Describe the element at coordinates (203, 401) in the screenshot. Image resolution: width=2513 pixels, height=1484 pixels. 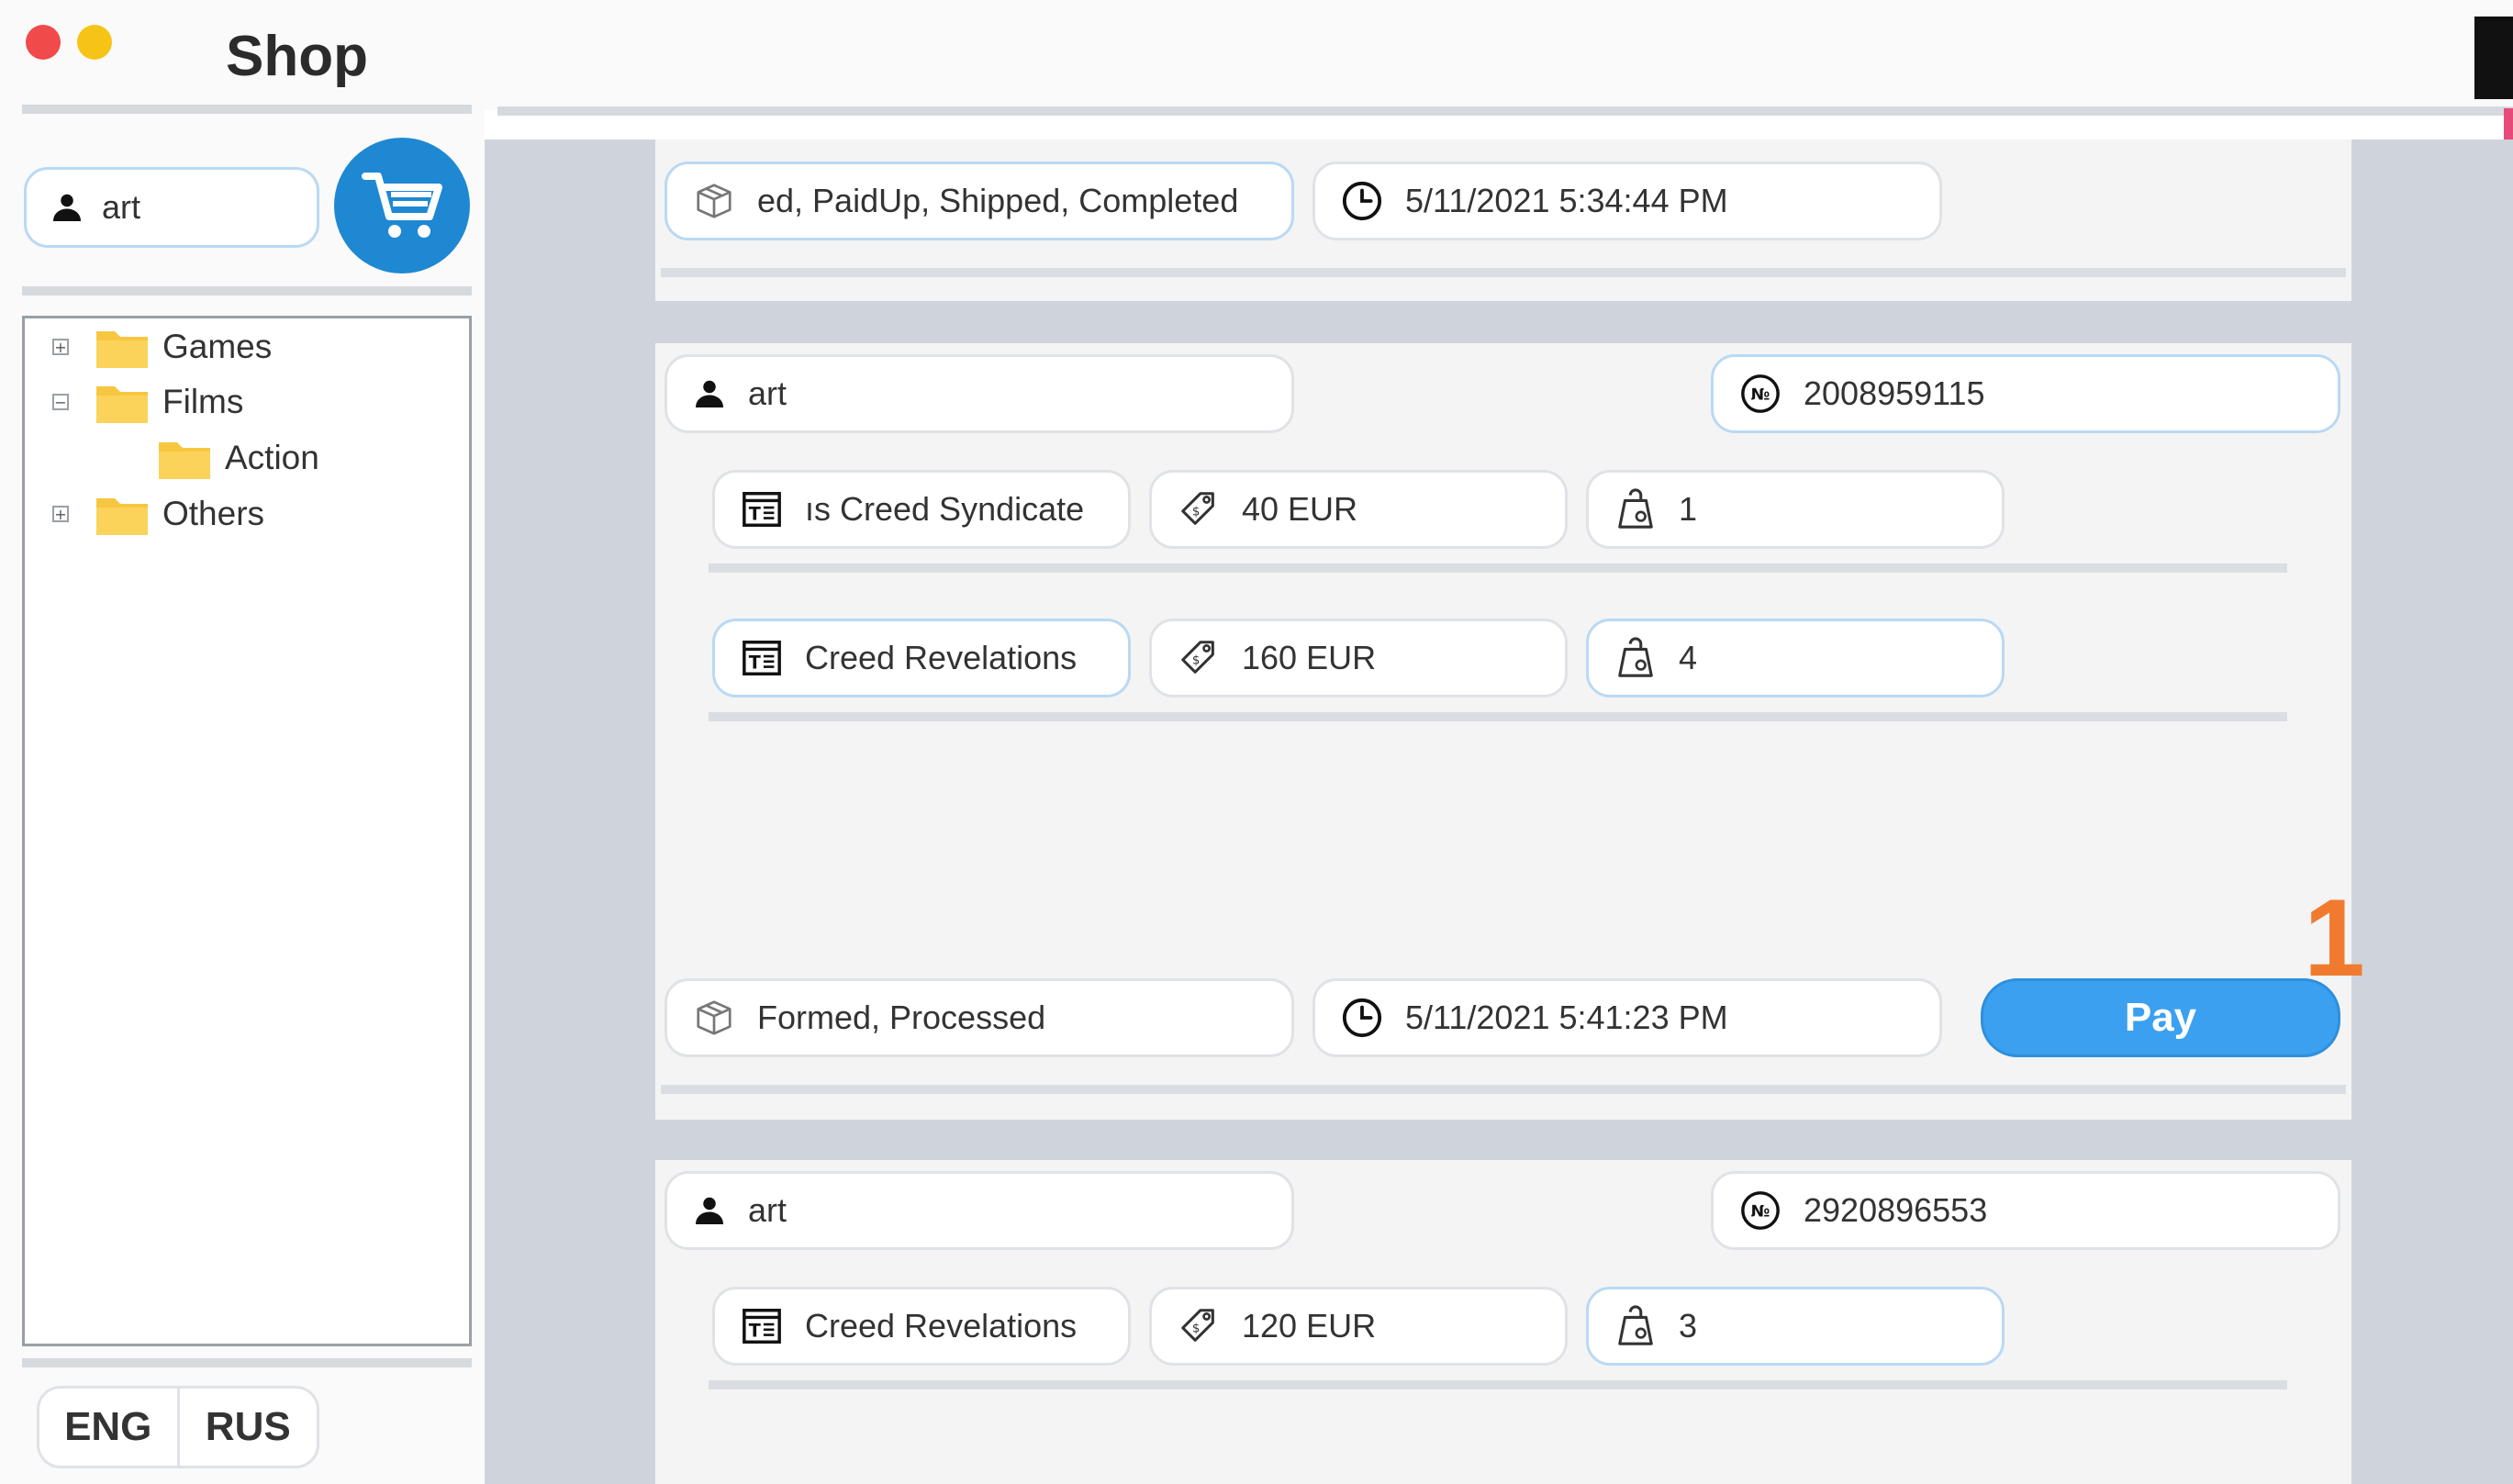
I see `tree-item-label: Films` at that location.